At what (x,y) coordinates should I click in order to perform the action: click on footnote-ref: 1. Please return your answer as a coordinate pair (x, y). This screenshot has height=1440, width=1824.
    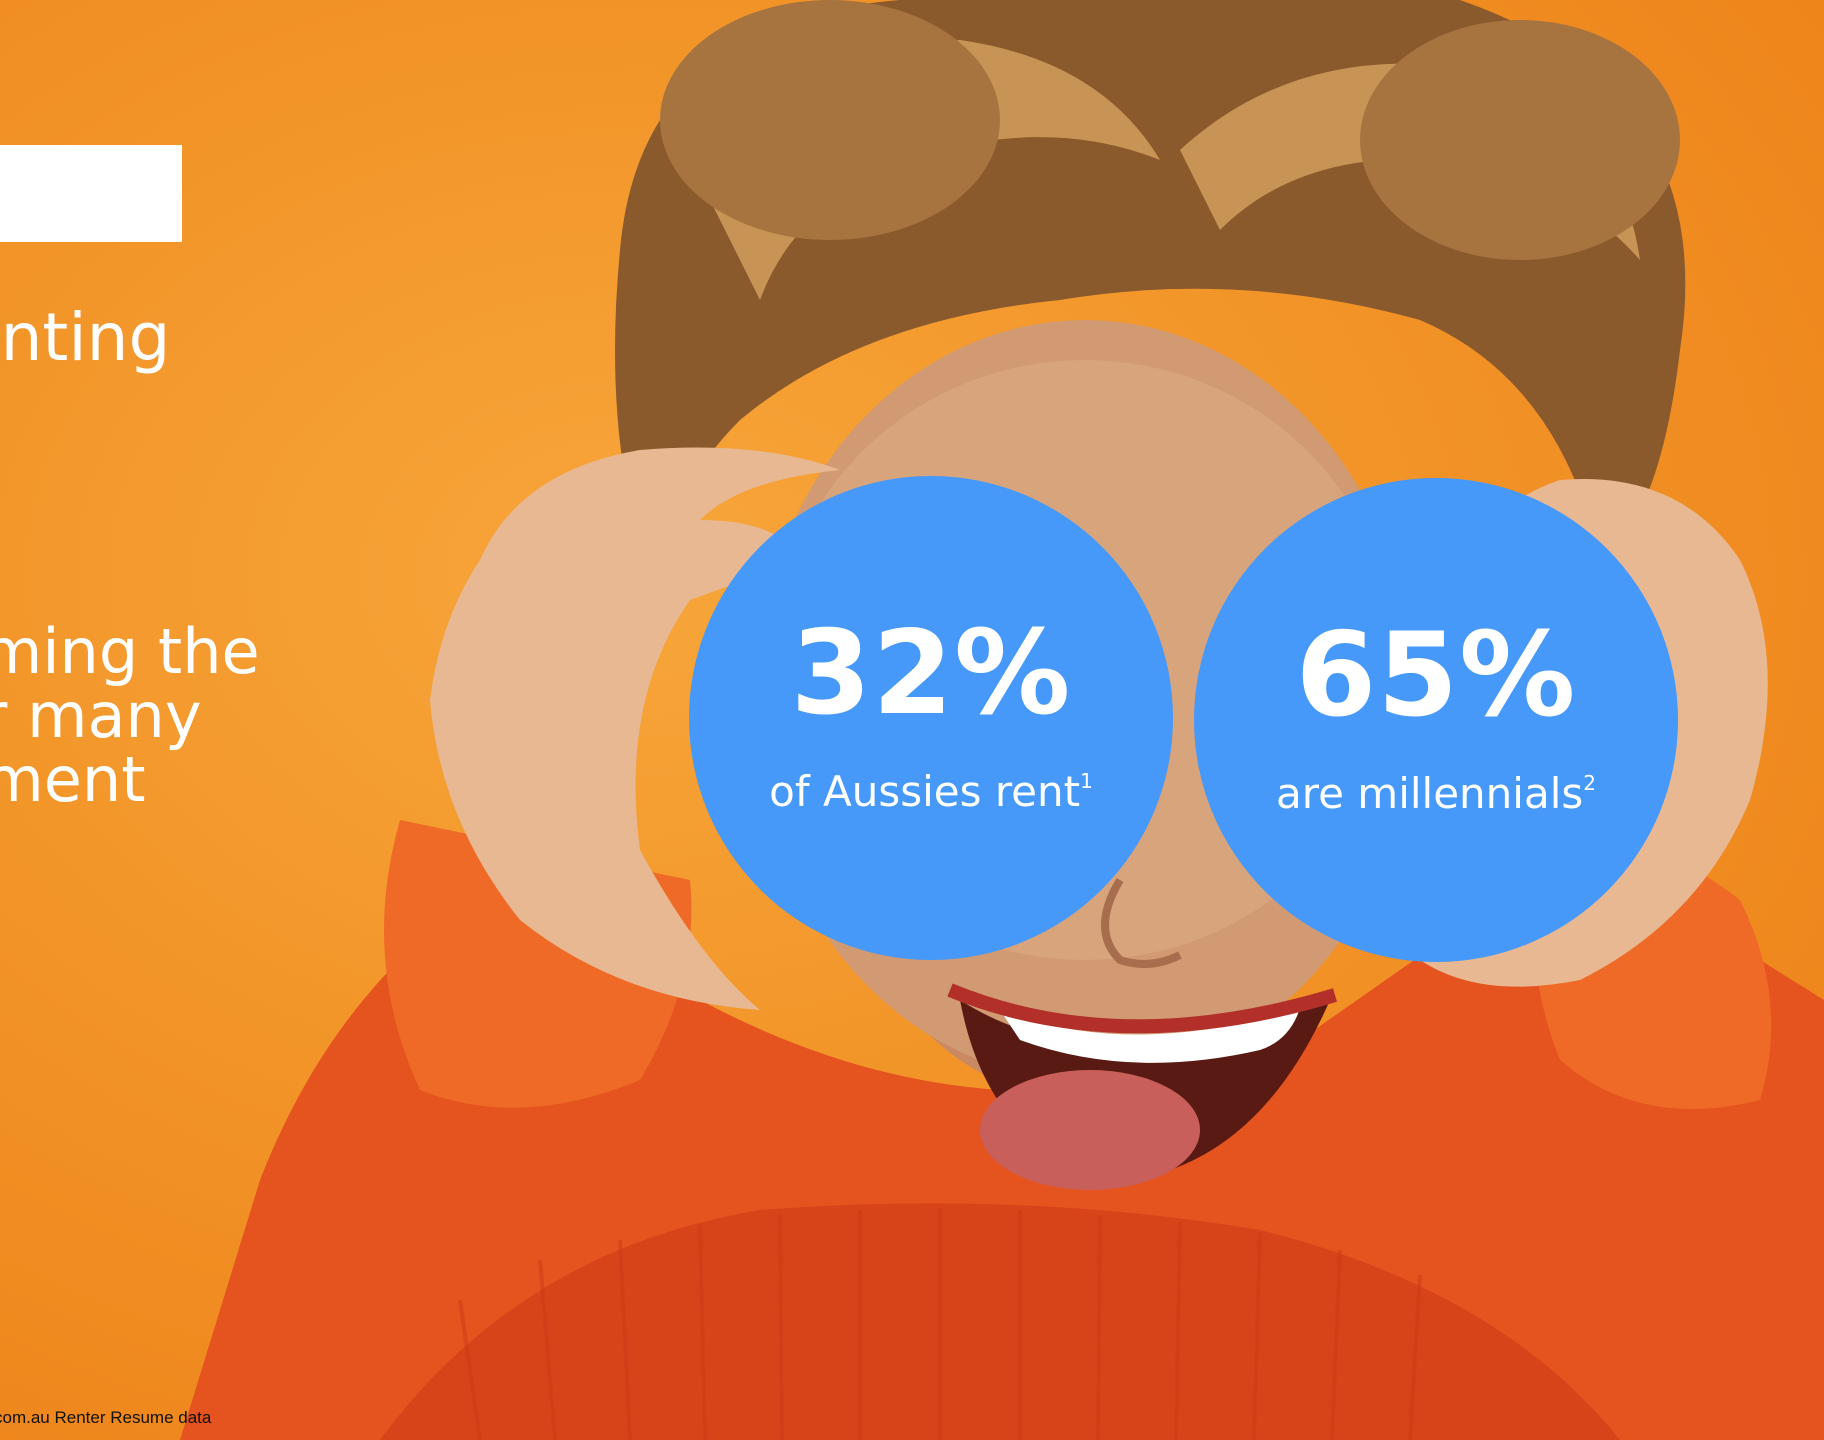
    Looking at the image, I should click on (1086, 781).